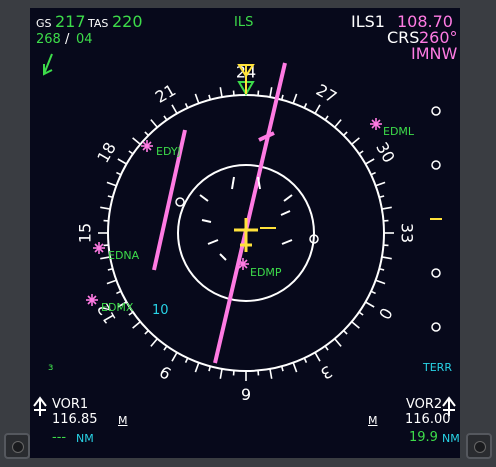 The image size is (496, 467). I want to click on aircraft-symbol, so click(246, 235).